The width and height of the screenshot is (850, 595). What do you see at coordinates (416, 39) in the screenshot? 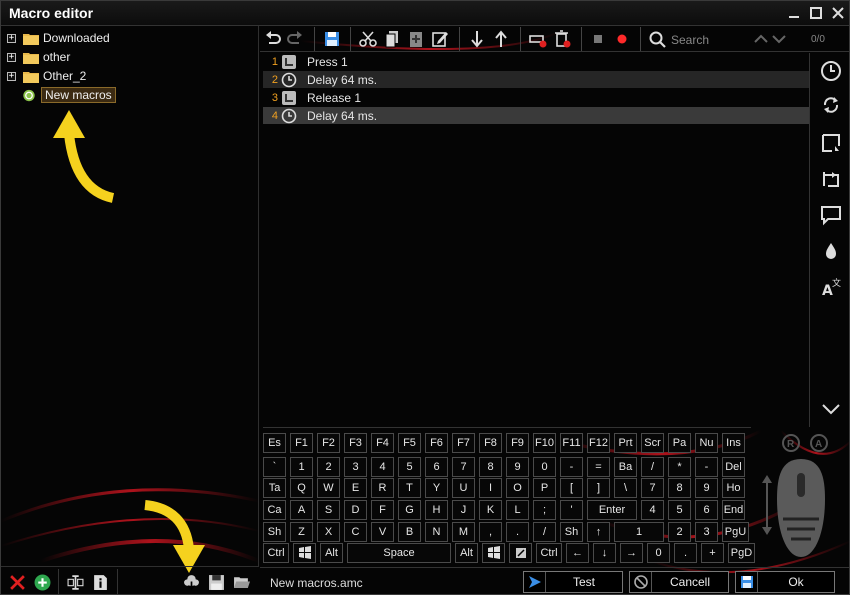
I see `paste-button` at bounding box center [416, 39].